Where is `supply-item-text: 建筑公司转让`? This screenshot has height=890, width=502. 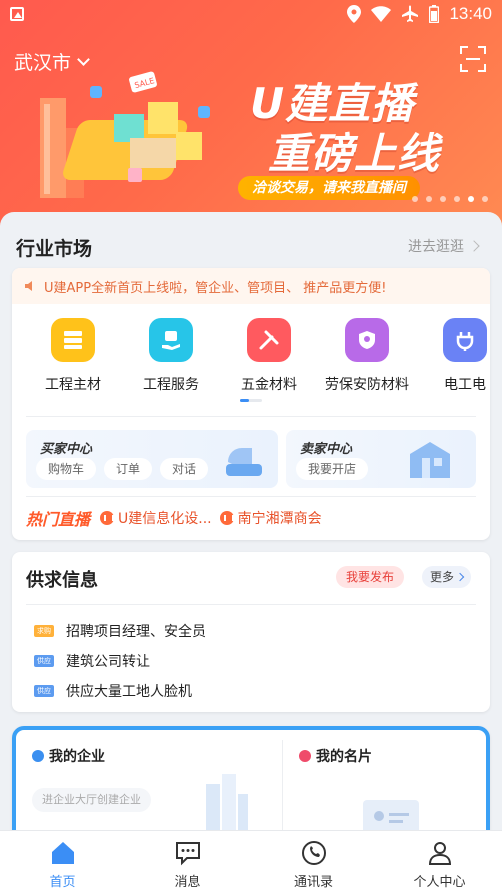
supply-item-text: 建筑公司转让 is located at coordinates (108, 662).